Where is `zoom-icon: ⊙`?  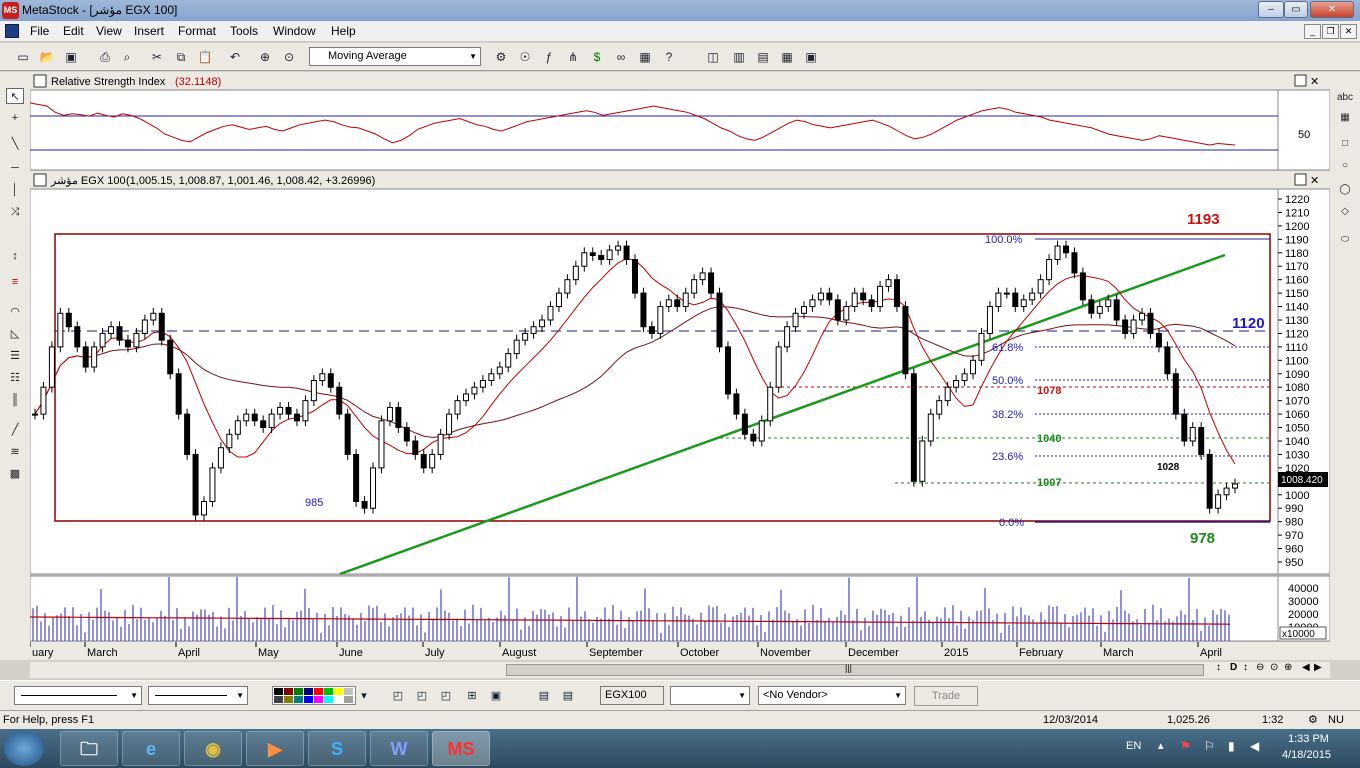 zoom-icon: ⊙ is located at coordinates (289, 57).